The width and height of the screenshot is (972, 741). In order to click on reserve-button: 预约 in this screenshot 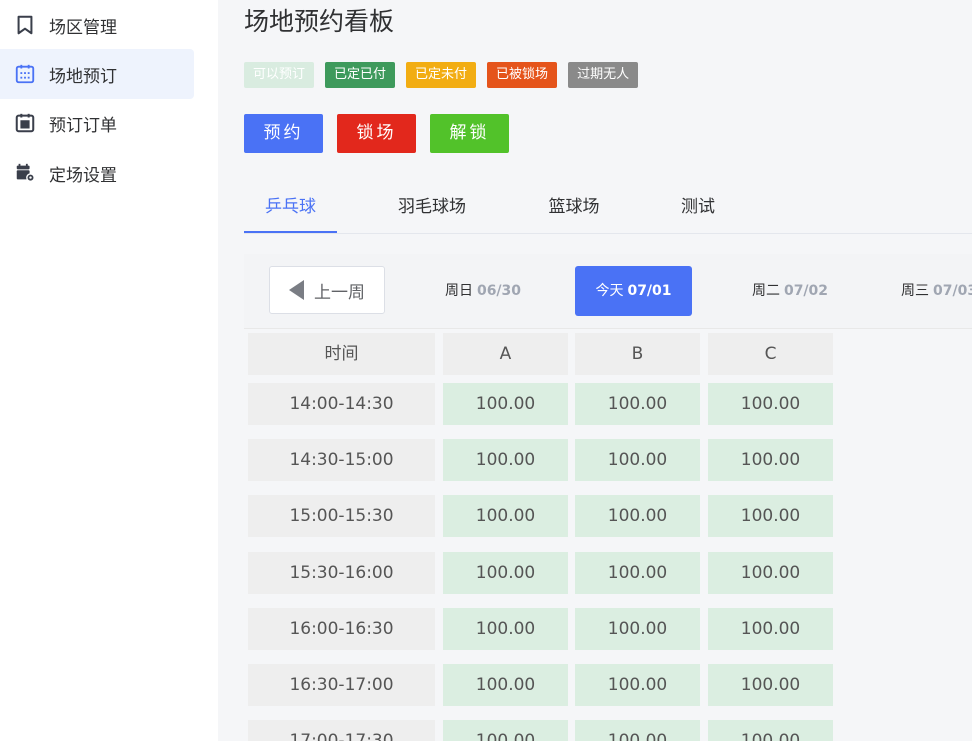, I will do `click(283, 133)`.